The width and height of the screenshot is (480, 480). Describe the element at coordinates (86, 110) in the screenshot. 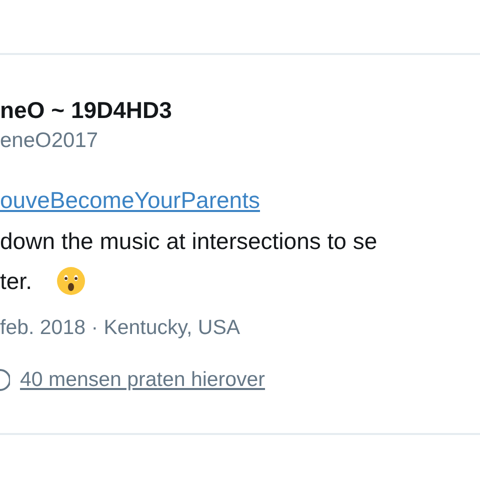

I see `display-name: neO ~ 19D4HD3` at that location.